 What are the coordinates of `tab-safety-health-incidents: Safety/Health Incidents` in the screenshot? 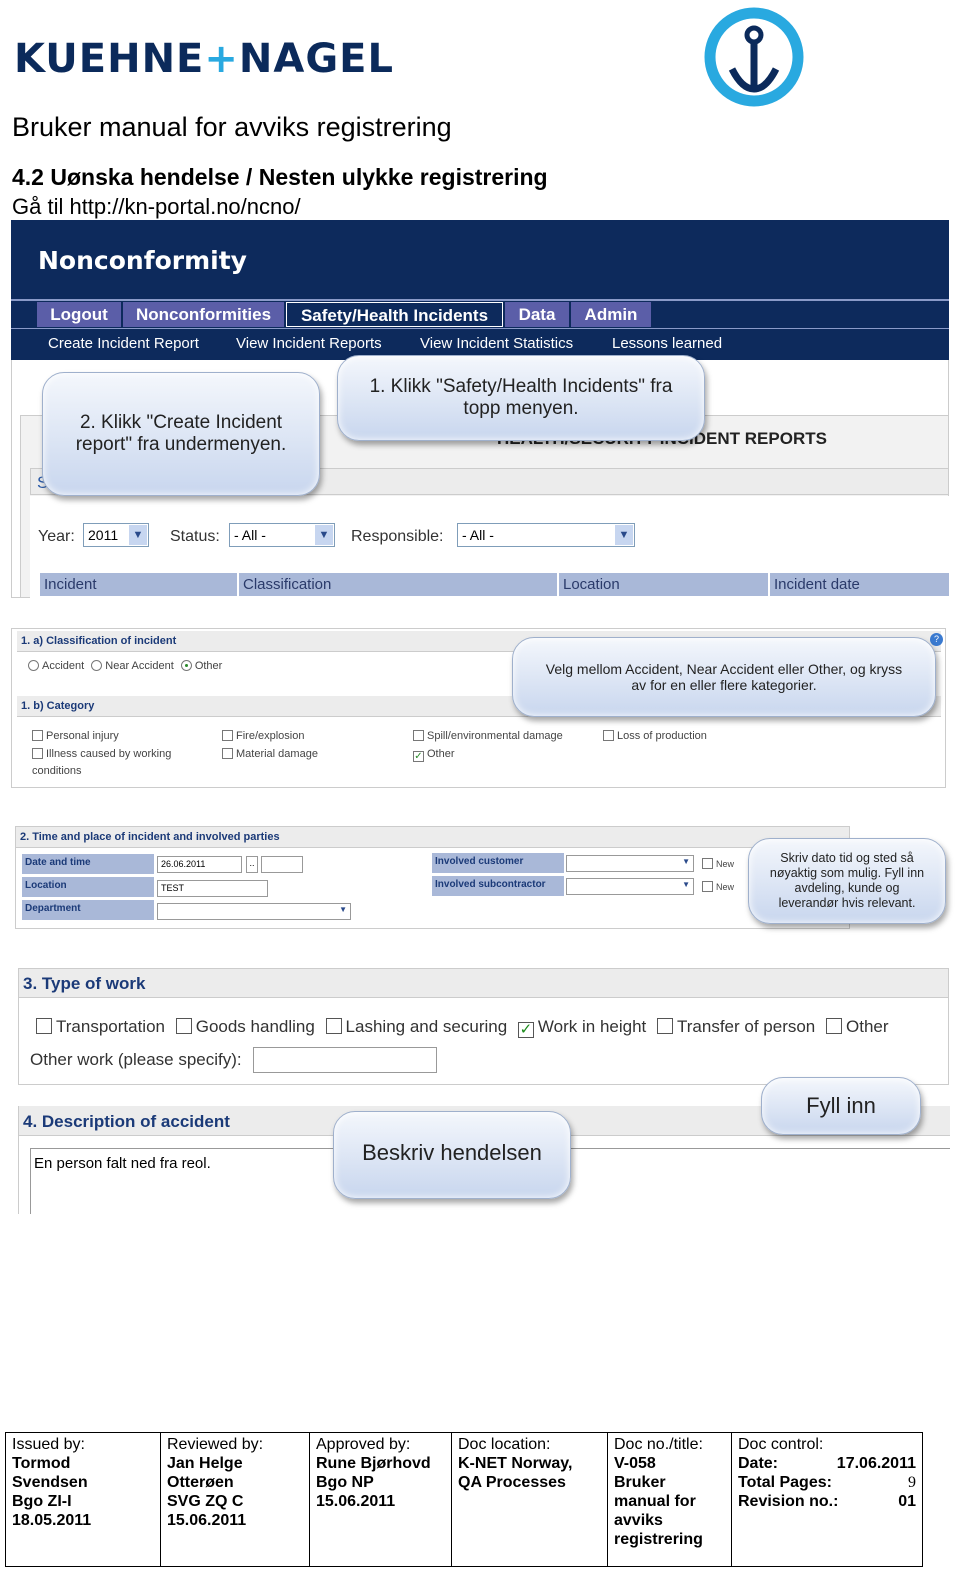 It's located at (394, 314).